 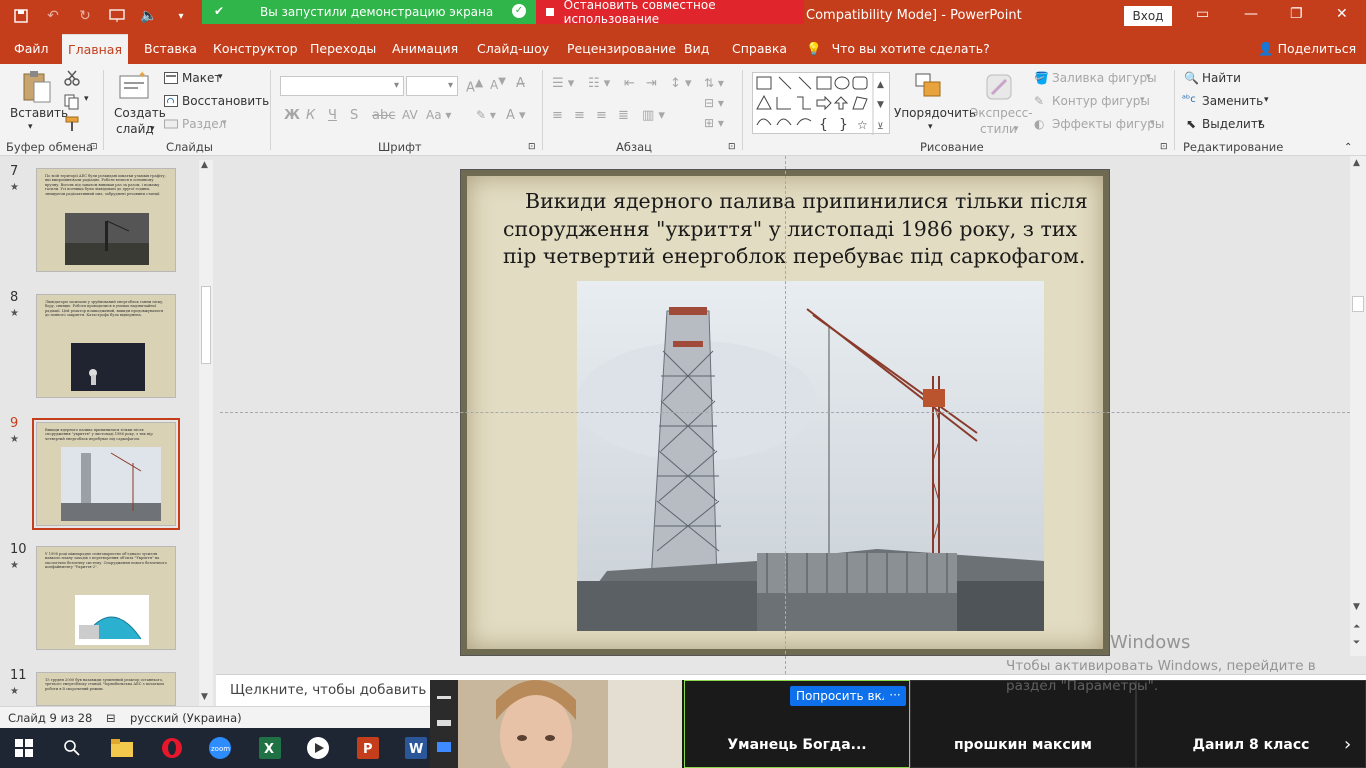 What do you see at coordinates (72, 125) in the screenshot?
I see `format-painter-icon` at bounding box center [72, 125].